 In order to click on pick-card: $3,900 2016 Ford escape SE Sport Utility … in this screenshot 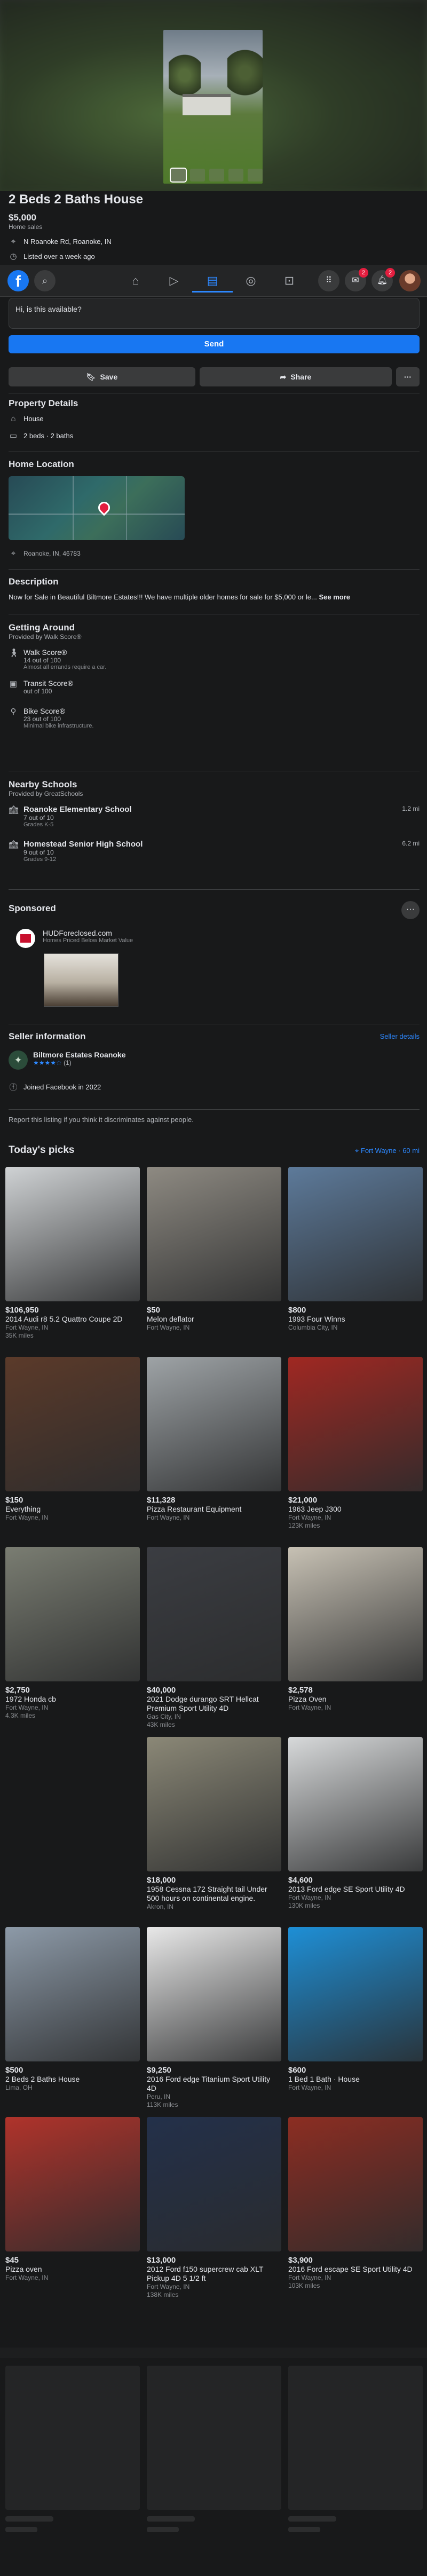, I will do `click(355, 2212)`.